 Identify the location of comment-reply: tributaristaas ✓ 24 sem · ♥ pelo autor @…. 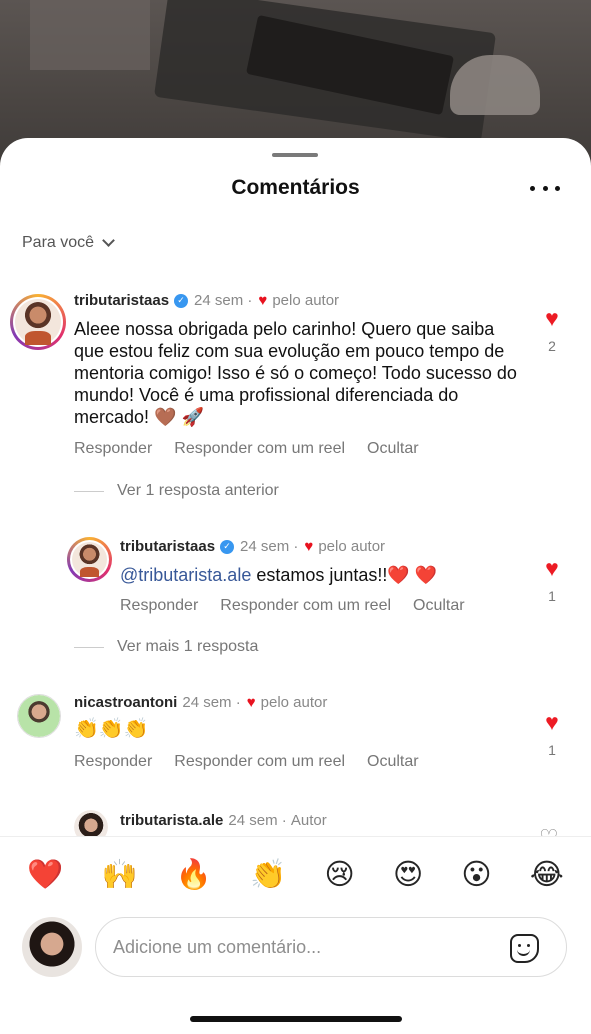
(295, 580).